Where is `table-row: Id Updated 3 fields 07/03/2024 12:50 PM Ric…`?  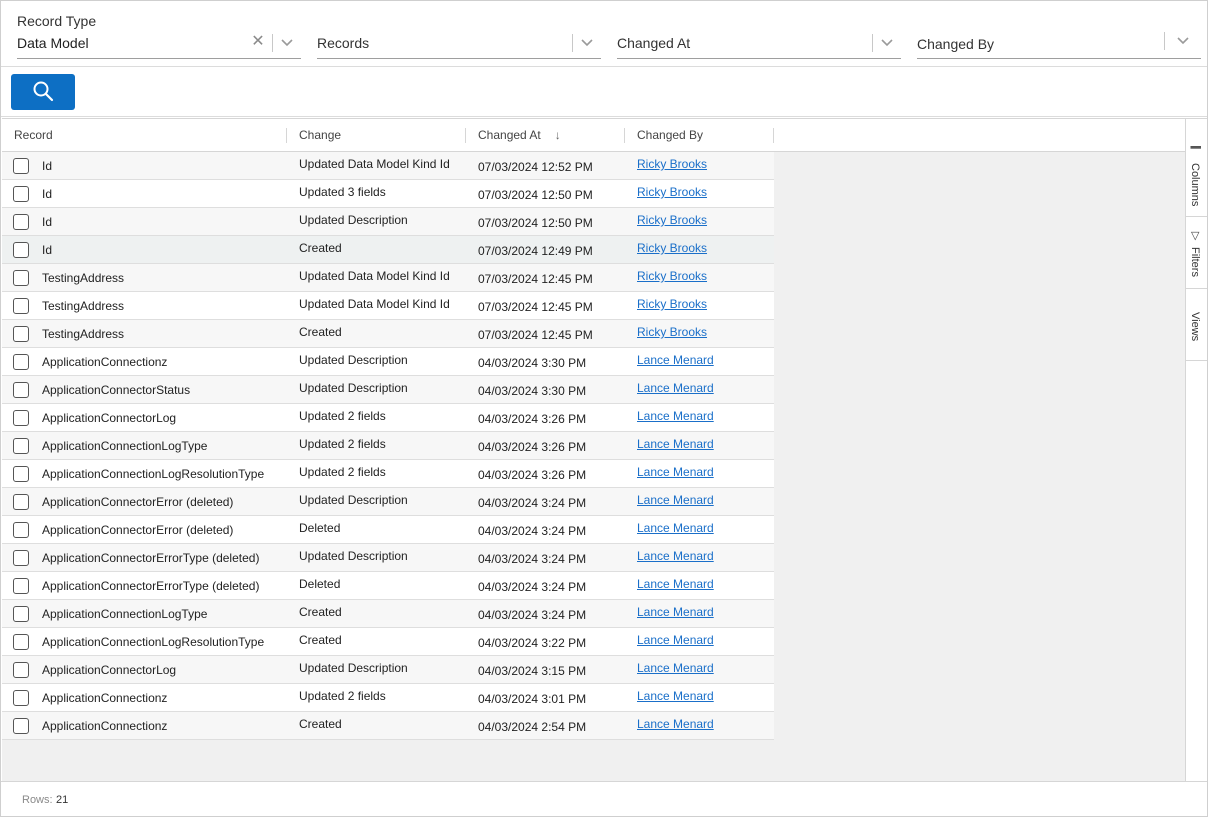
table-row: Id Updated 3 fields 07/03/2024 12:50 PM Ric… is located at coordinates (388, 194).